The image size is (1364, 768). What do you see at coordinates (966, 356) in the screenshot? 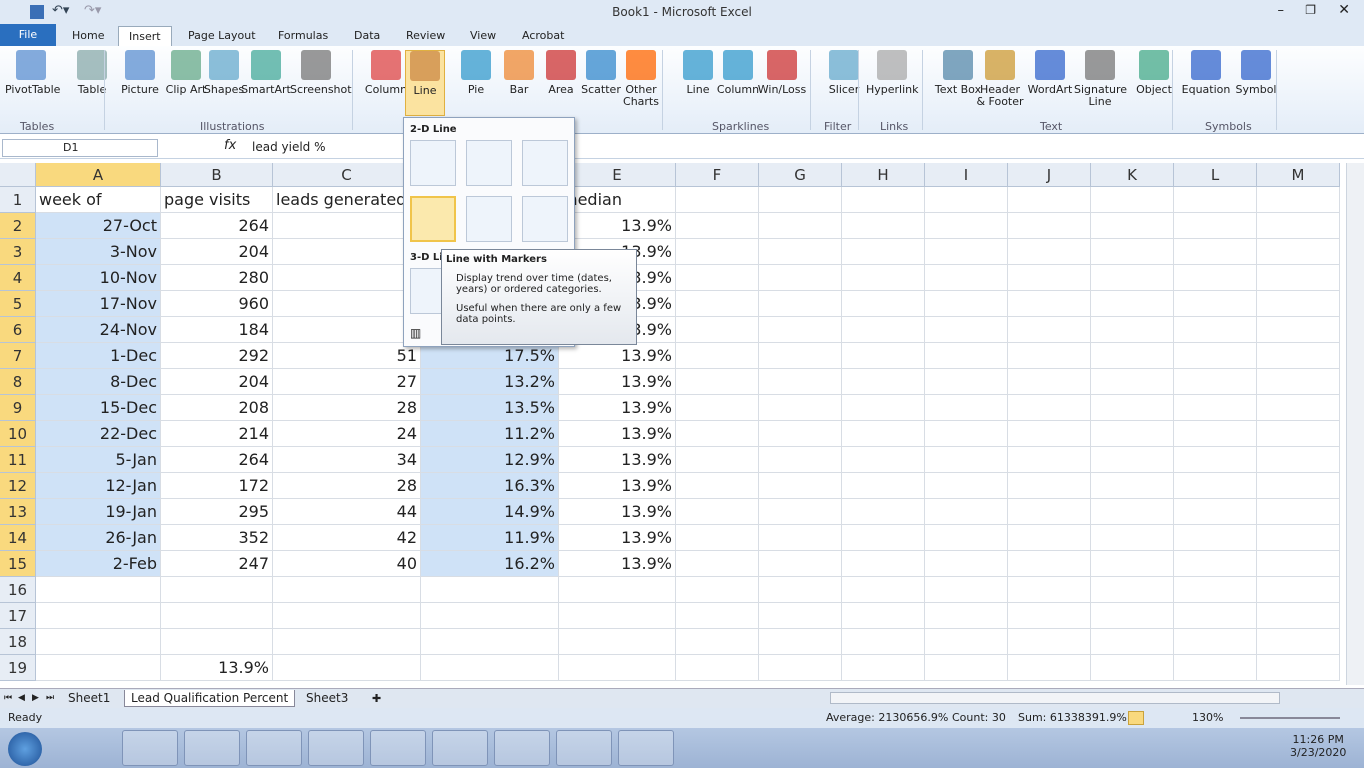
I see `cell-I7` at bounding box center [966, 356].